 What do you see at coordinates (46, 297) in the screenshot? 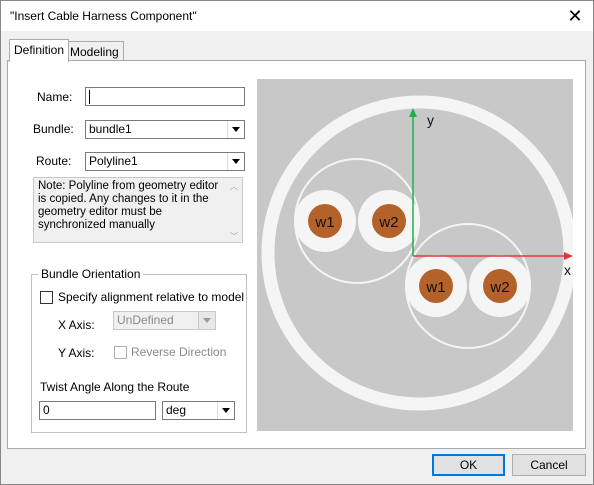
I see `specify-alignment-checkbox` at bounding box center [46, 297].